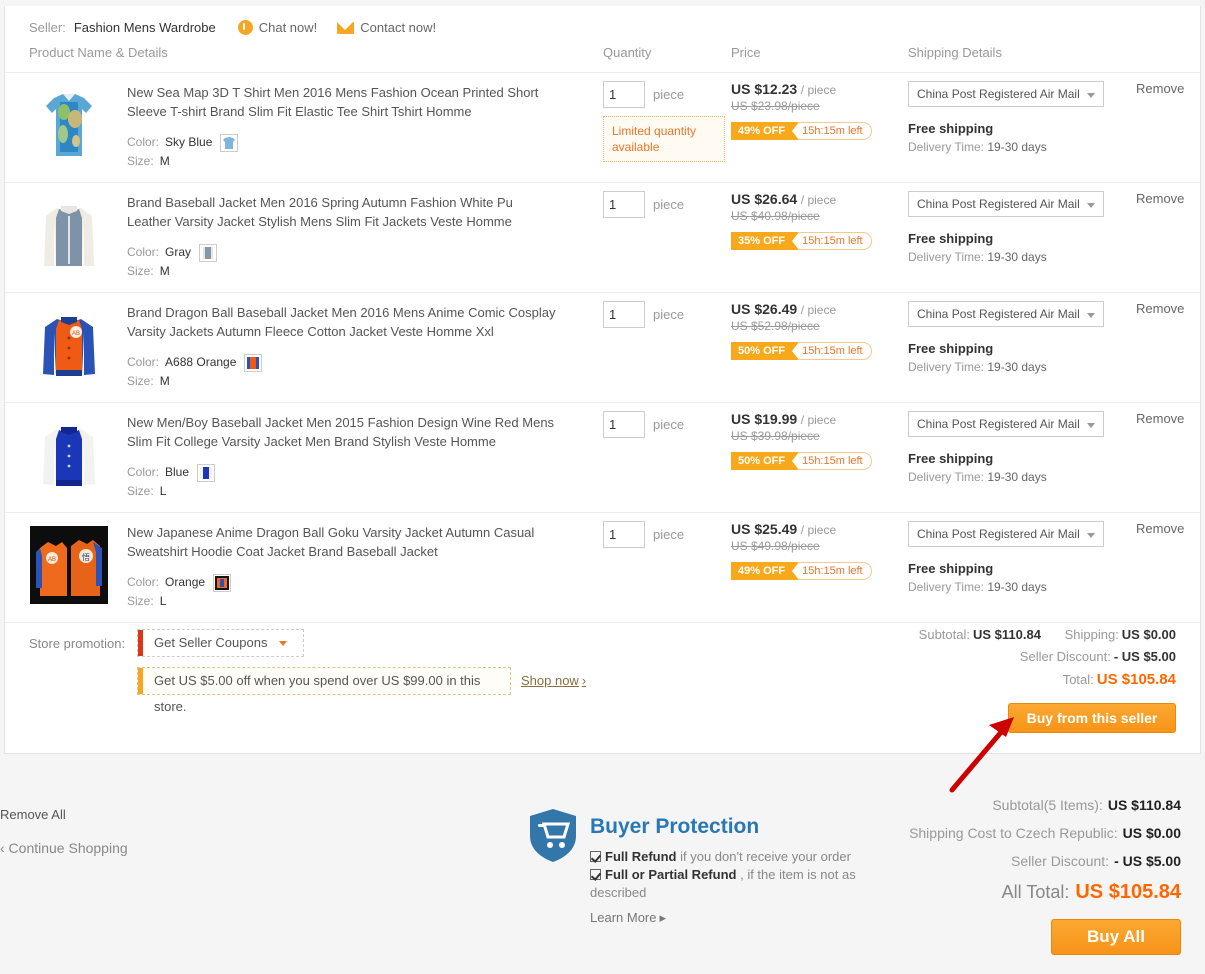  What do you see at coordinates (245, 27) in the screenshot?
I see `chat-icon` at bounding box center [245, 27].